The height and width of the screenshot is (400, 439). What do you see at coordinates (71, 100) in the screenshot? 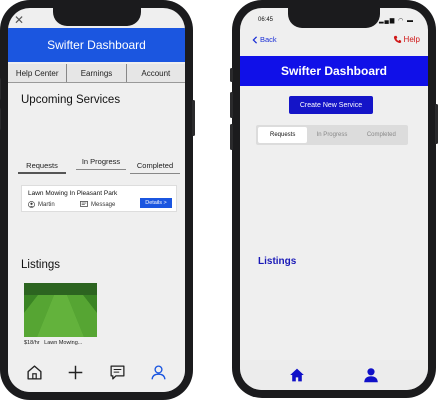
I see `upcoming-services-title: Upcoming Services` at bounding box center [71, 100].